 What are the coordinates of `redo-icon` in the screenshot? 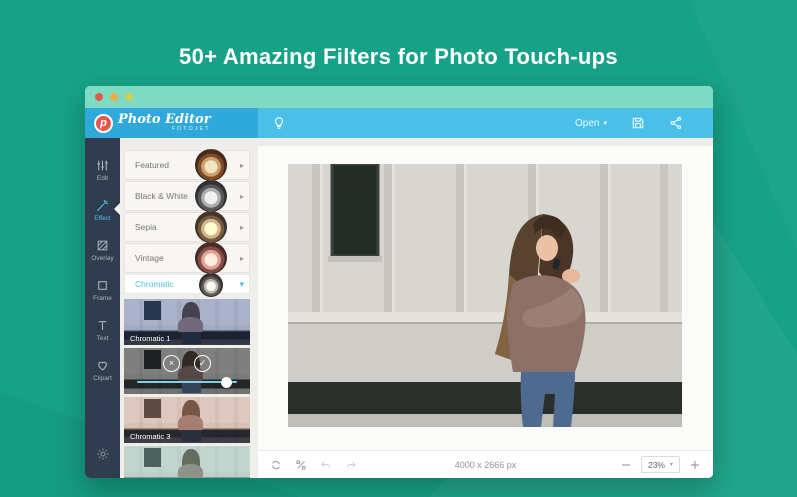 It's located at (351, 465).